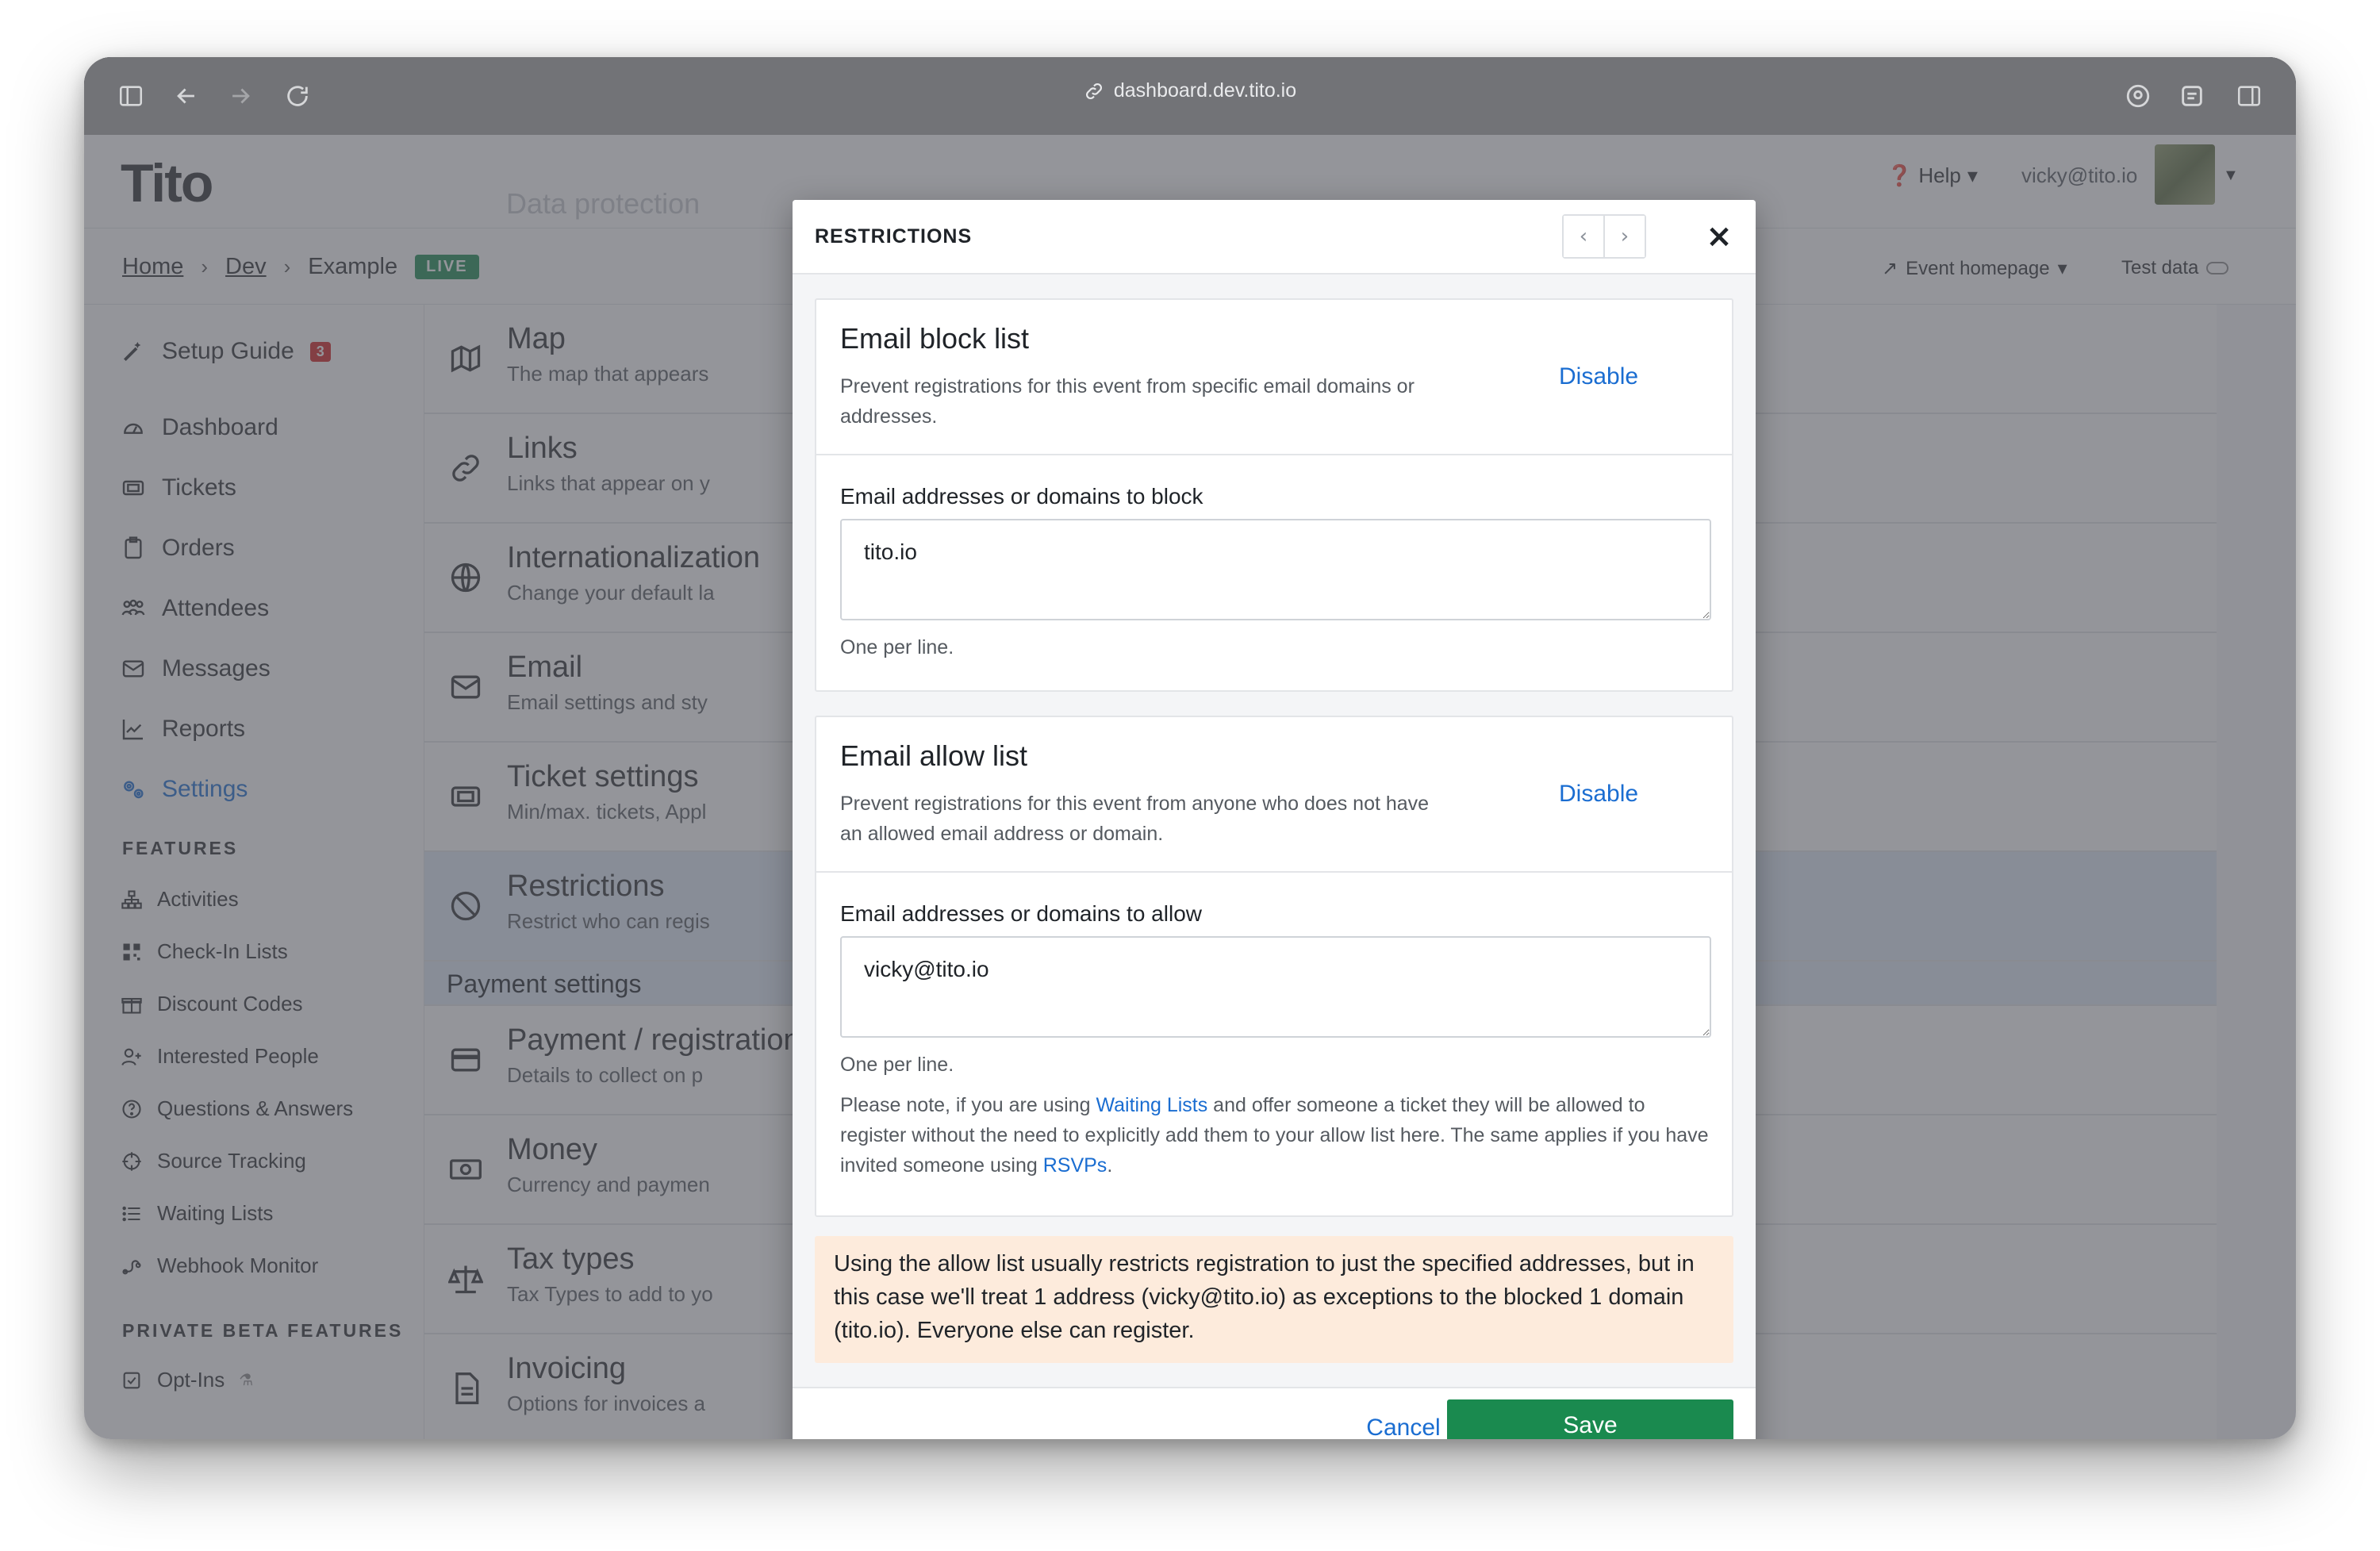 The image size is (2380, 1551). Describe the element at coordinates (131, 1109) in the screenshot. I see `question-icon` at that location.